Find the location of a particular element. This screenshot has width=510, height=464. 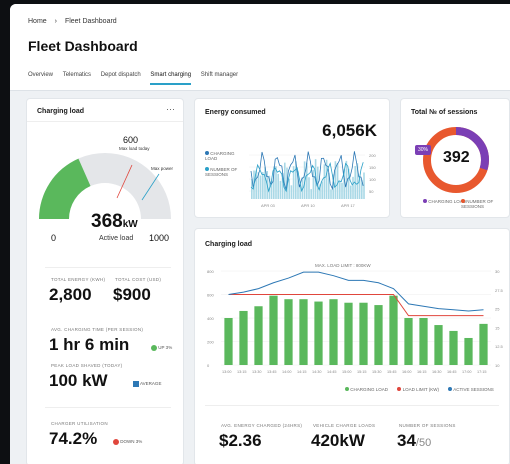

x-tick-label: 14:00 is located at coordinates (287, 372).